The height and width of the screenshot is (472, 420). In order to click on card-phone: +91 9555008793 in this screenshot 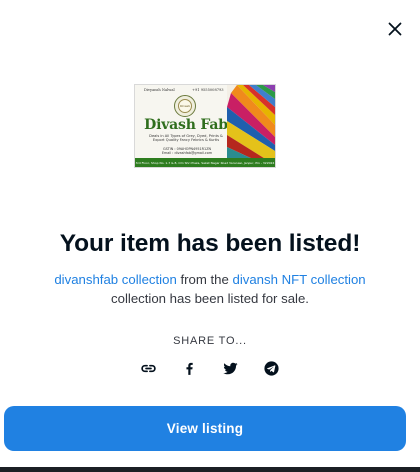, I will do `click(208, 90)`.